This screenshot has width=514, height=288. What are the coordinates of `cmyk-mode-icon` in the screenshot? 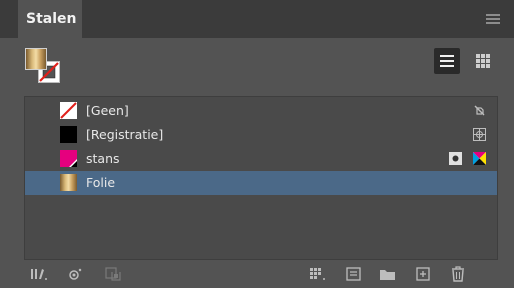 It's located at (479, 158).